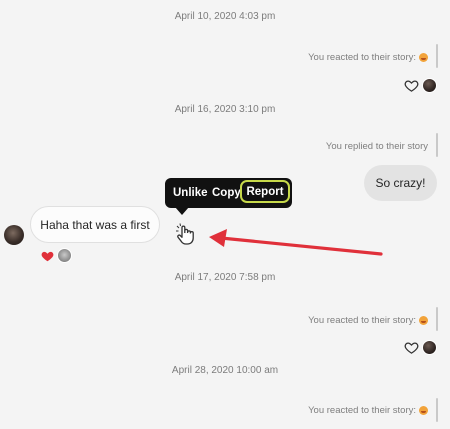  I want to click on story-reply-note: You replied to their story, so click(377, 146).